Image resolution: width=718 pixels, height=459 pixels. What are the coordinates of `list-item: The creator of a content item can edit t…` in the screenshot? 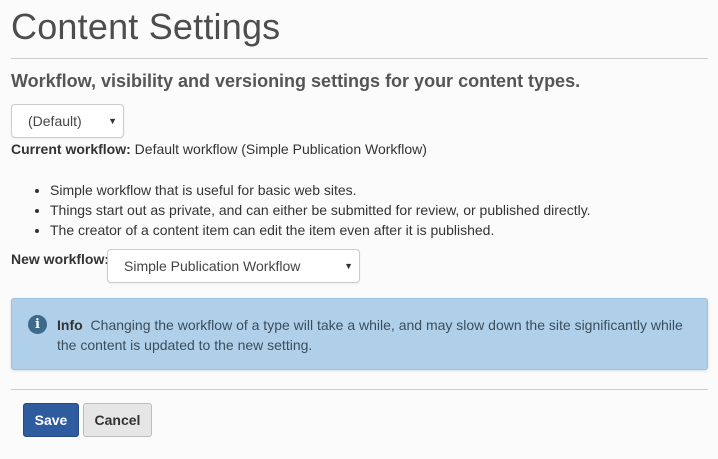 It's located at (320, 230).